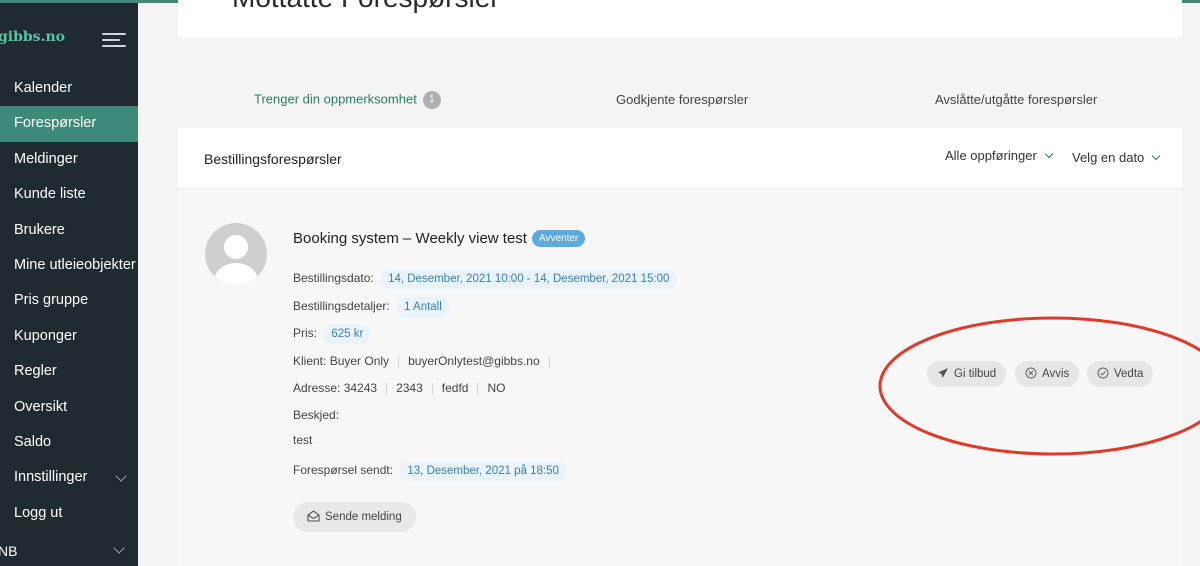 This screenshot has width=1200, height=566. I want to click on menu-toggle-icon, so click(114, 41).